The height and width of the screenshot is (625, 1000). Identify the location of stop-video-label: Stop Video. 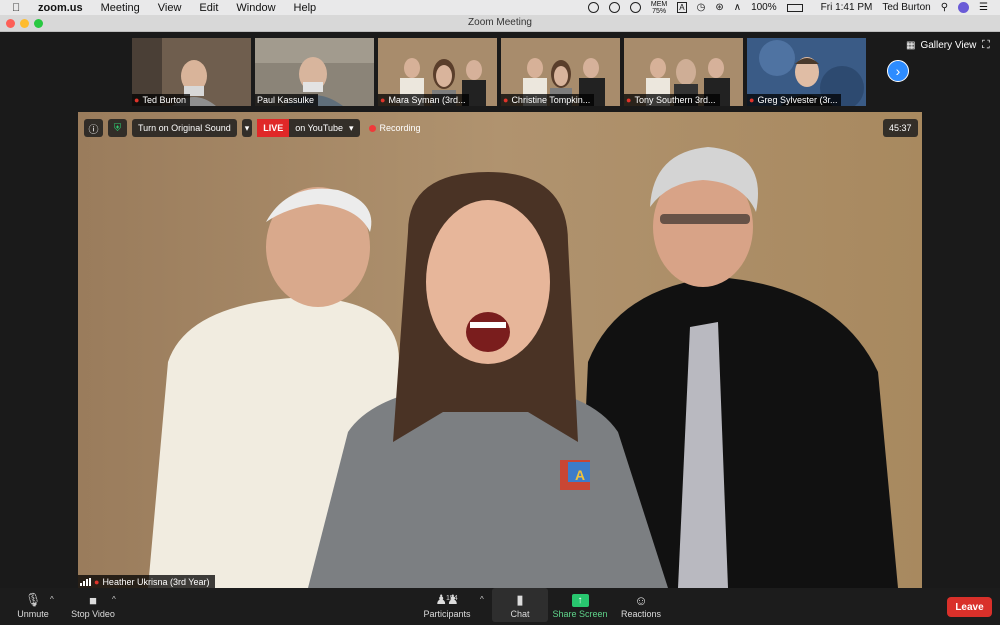
(93, 614).